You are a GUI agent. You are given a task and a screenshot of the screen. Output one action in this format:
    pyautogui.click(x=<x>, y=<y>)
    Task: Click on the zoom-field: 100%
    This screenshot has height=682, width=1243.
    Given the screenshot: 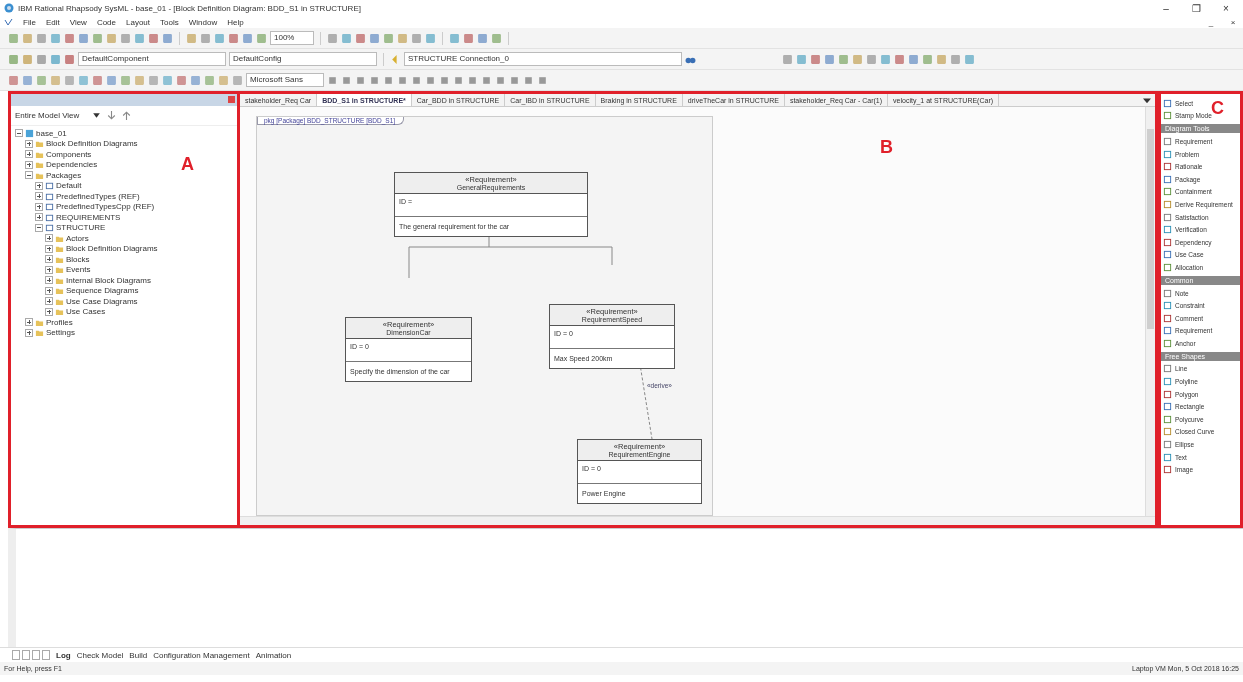 What is the action you would take?
    pyautogui.click(x=292, y=38)
    